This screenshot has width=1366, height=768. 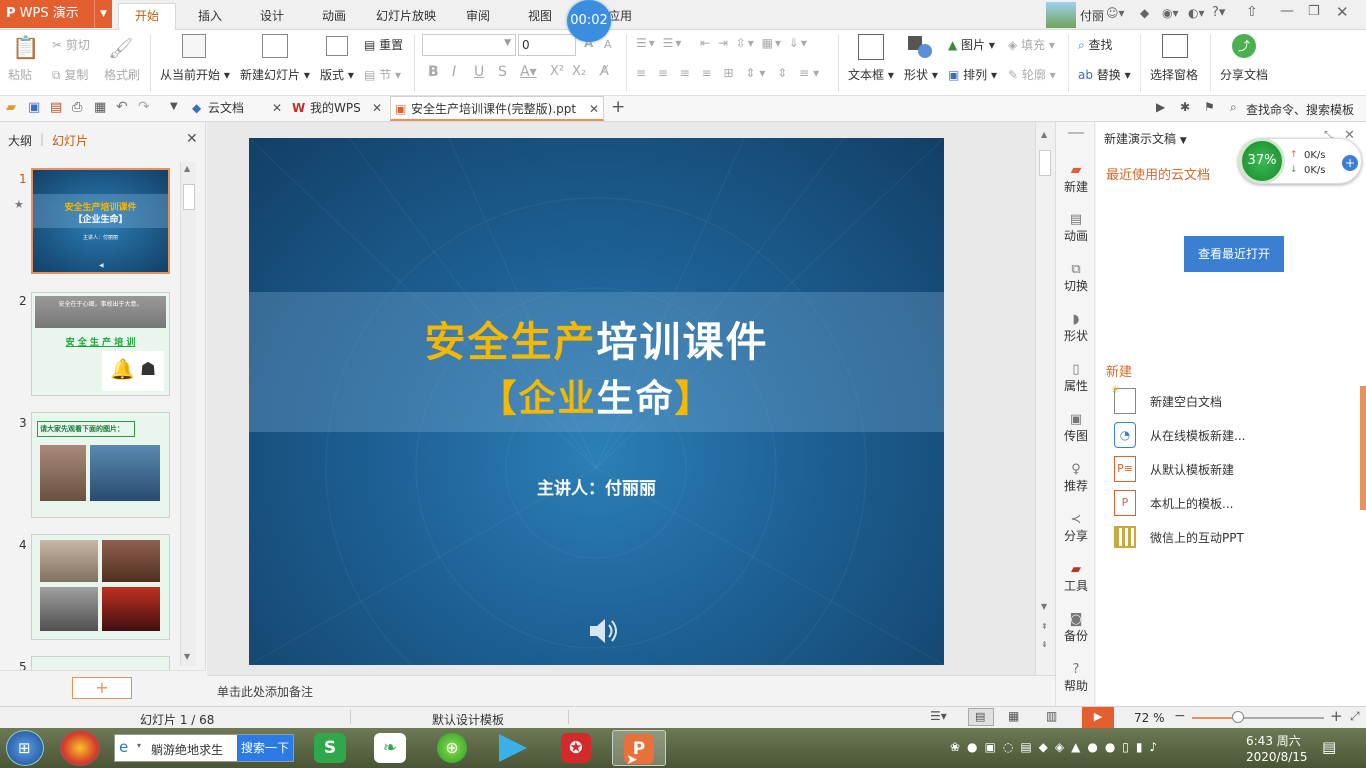 I want to click on arrange-button: ▣ 排列 ▾, so click(x=972, y=74).